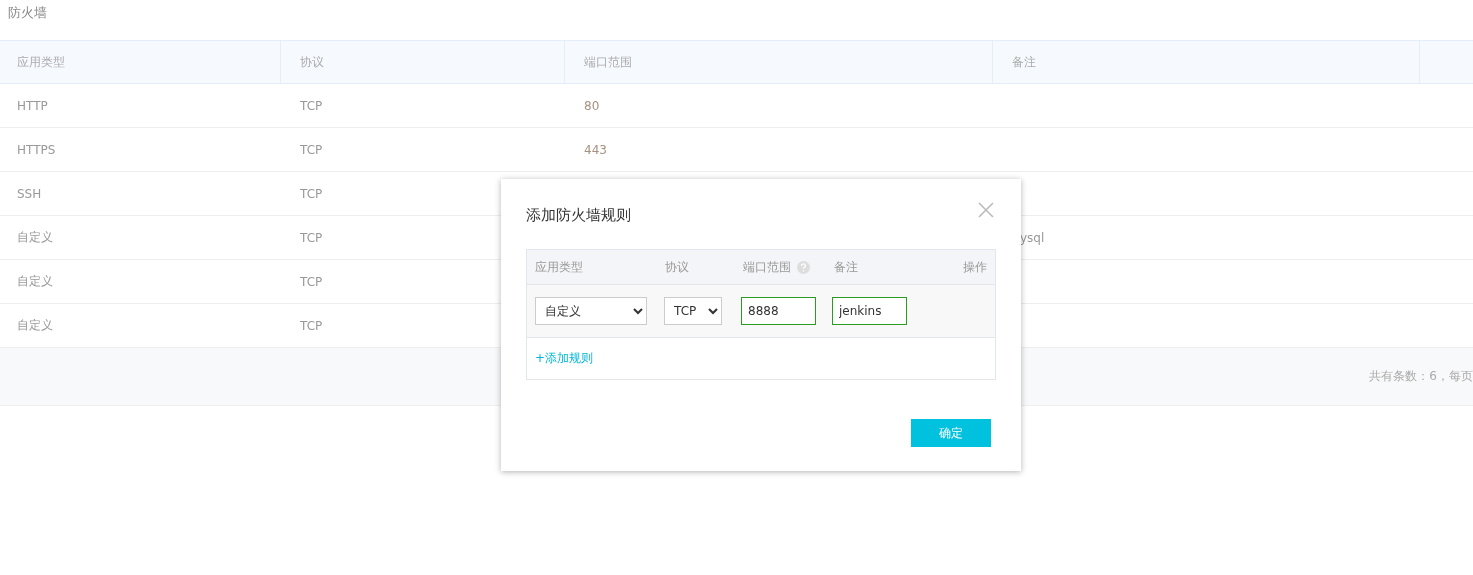 The image size is (1473, 575). I want to click on dialog-title: 添加防火墙规则, so click(578, 215).